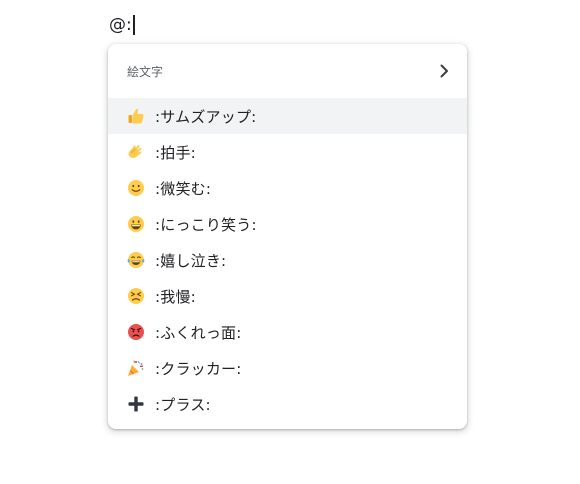 This screenshot has height=484, width=580. Describe the element at coordinates (145, 71) in the screenshot. I see `popup-title: 絵文字` at that location.